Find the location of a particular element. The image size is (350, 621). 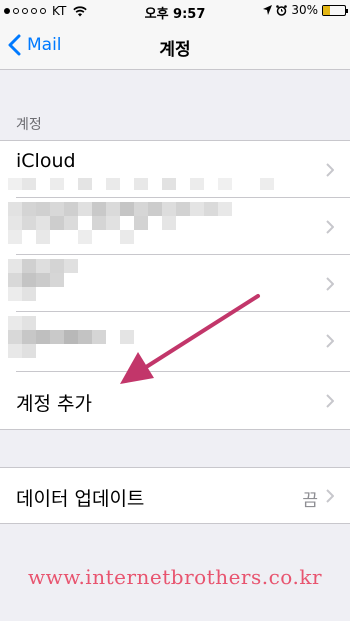

fetch-new-data-row: 데이터 업데이트 끔 is located at coordinates (175, 496).